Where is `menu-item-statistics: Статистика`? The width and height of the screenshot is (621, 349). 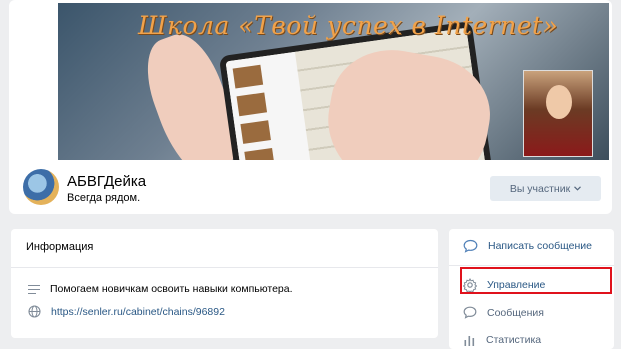
menu-item-statistics: Статистика is located at coordinates (502, 340).